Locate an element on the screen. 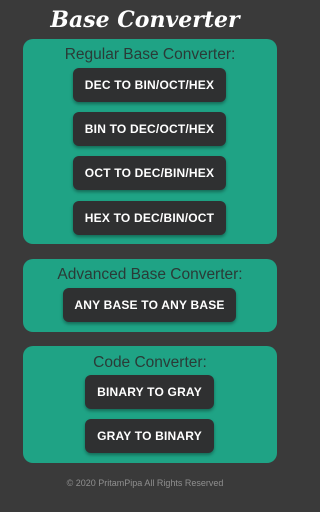 The height and width of the screenshot is (512, 320). regular-converter-title: Regular Base Converter: is located at coordinates (150, 54).